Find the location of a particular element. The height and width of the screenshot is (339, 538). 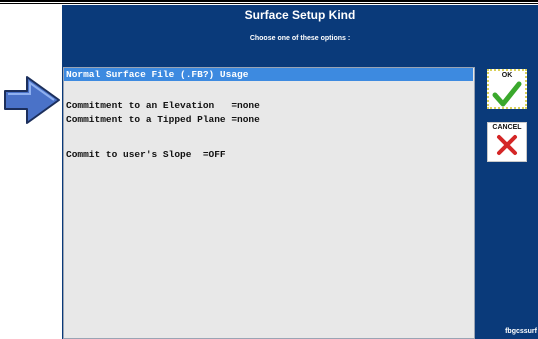

option-commit-slope: Commit to user's Slope =OFF is located at coordinates (268, 154).